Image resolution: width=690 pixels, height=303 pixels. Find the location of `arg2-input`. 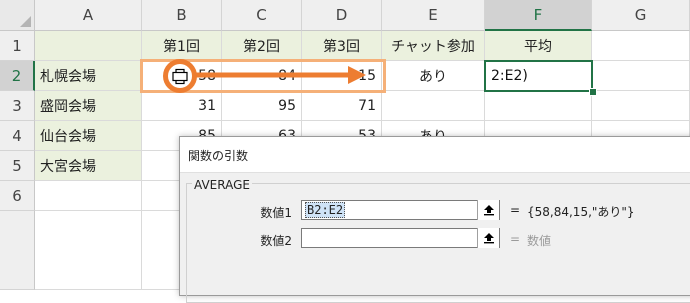

arg2-input is located at coordinates (400, 238).